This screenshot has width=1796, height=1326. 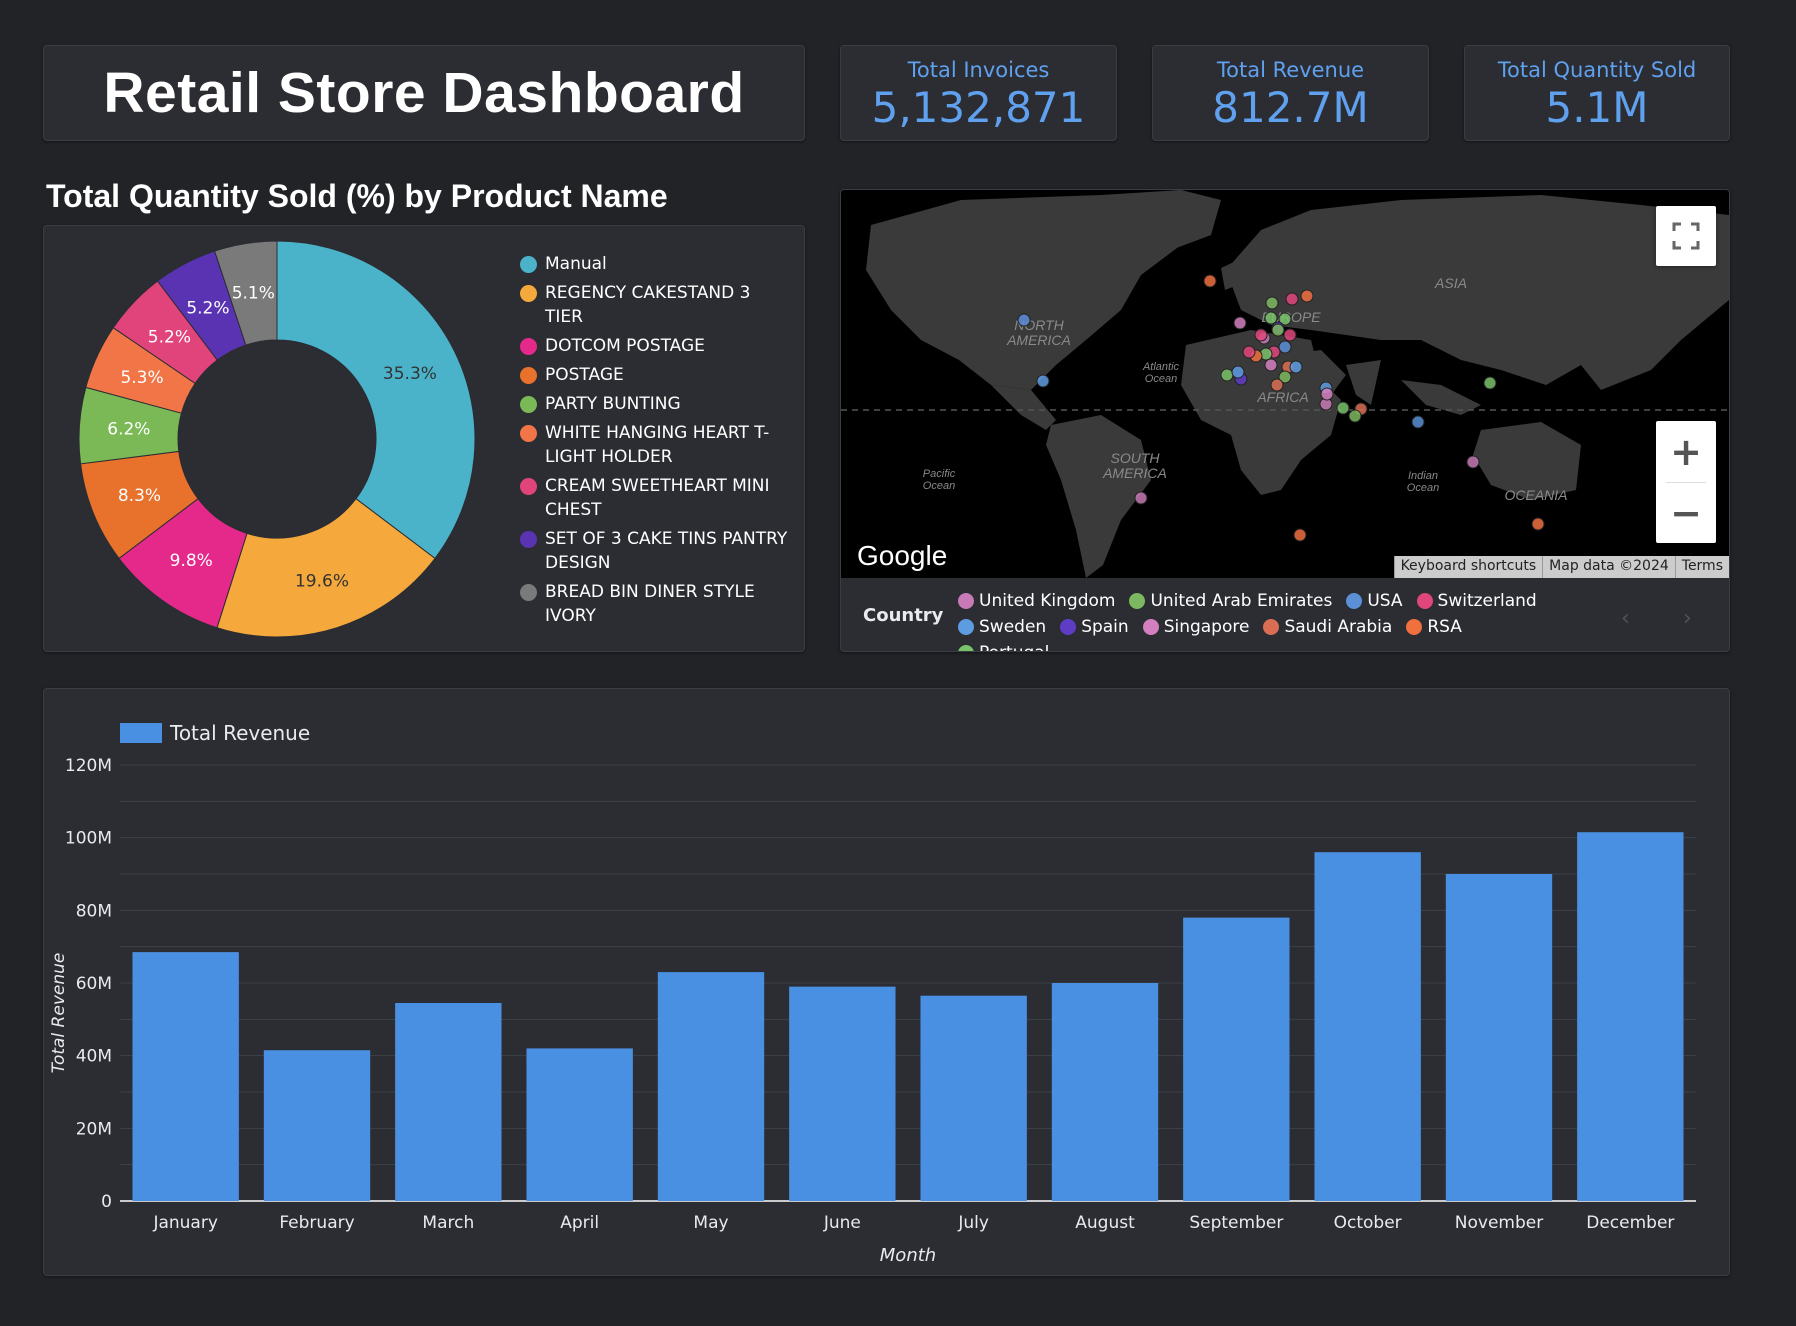 I want to click on google-logo: Google, so click(x=902, y=555).